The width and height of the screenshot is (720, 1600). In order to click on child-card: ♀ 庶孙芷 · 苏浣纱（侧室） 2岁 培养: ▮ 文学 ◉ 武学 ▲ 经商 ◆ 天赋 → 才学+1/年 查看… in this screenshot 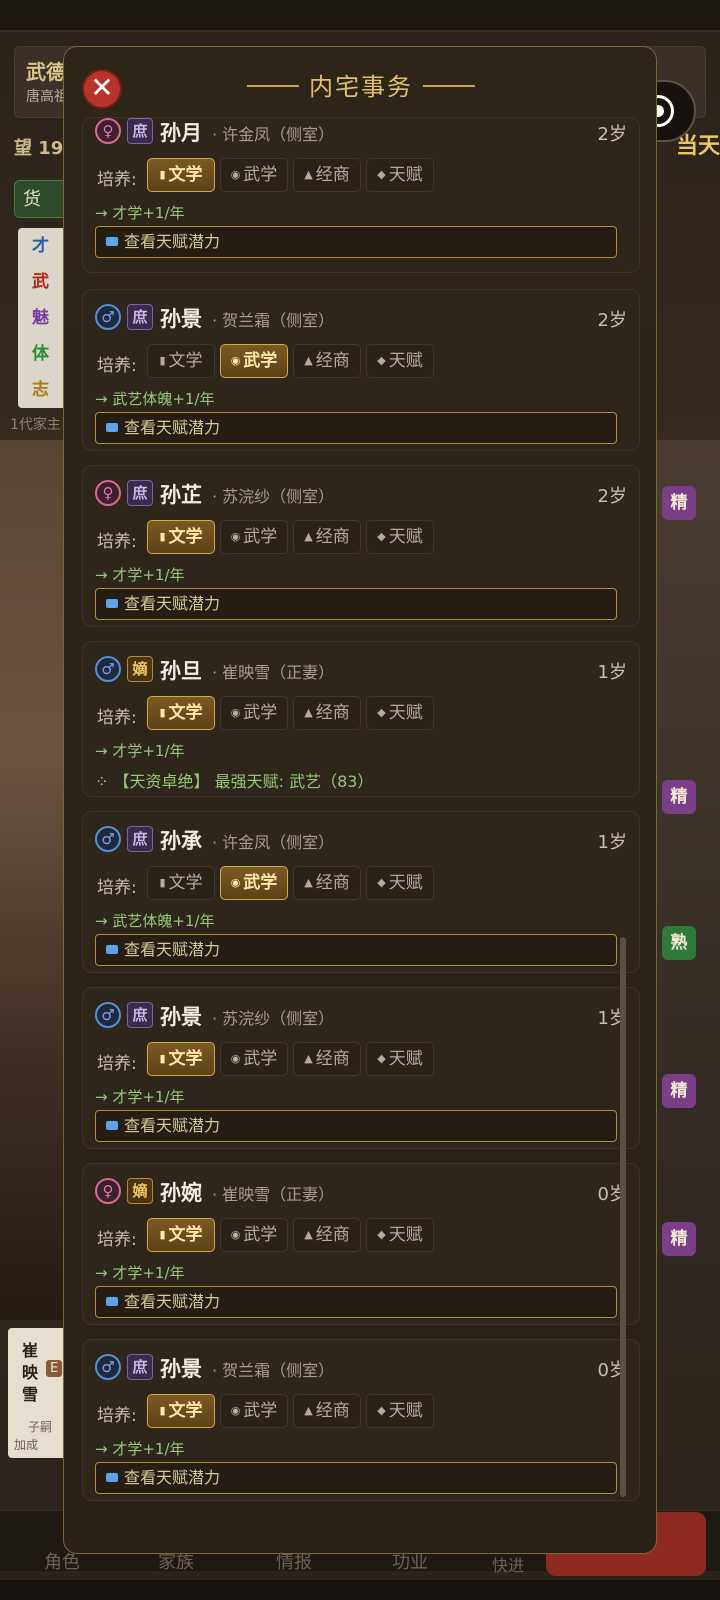, I will do `click(361, 546)`.